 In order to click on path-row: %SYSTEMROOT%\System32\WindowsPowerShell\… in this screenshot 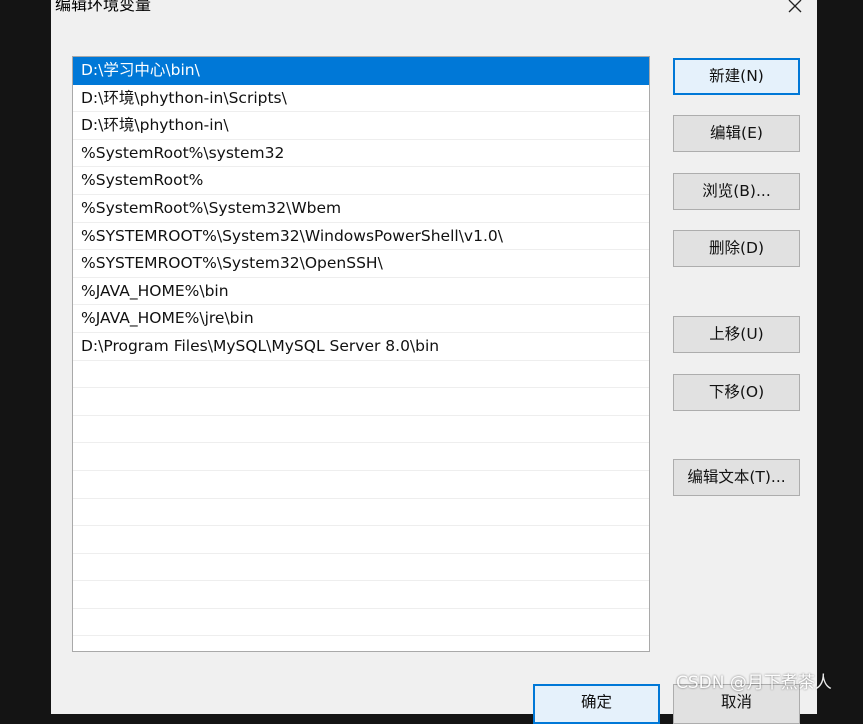, I will do `click(361, 237)`.